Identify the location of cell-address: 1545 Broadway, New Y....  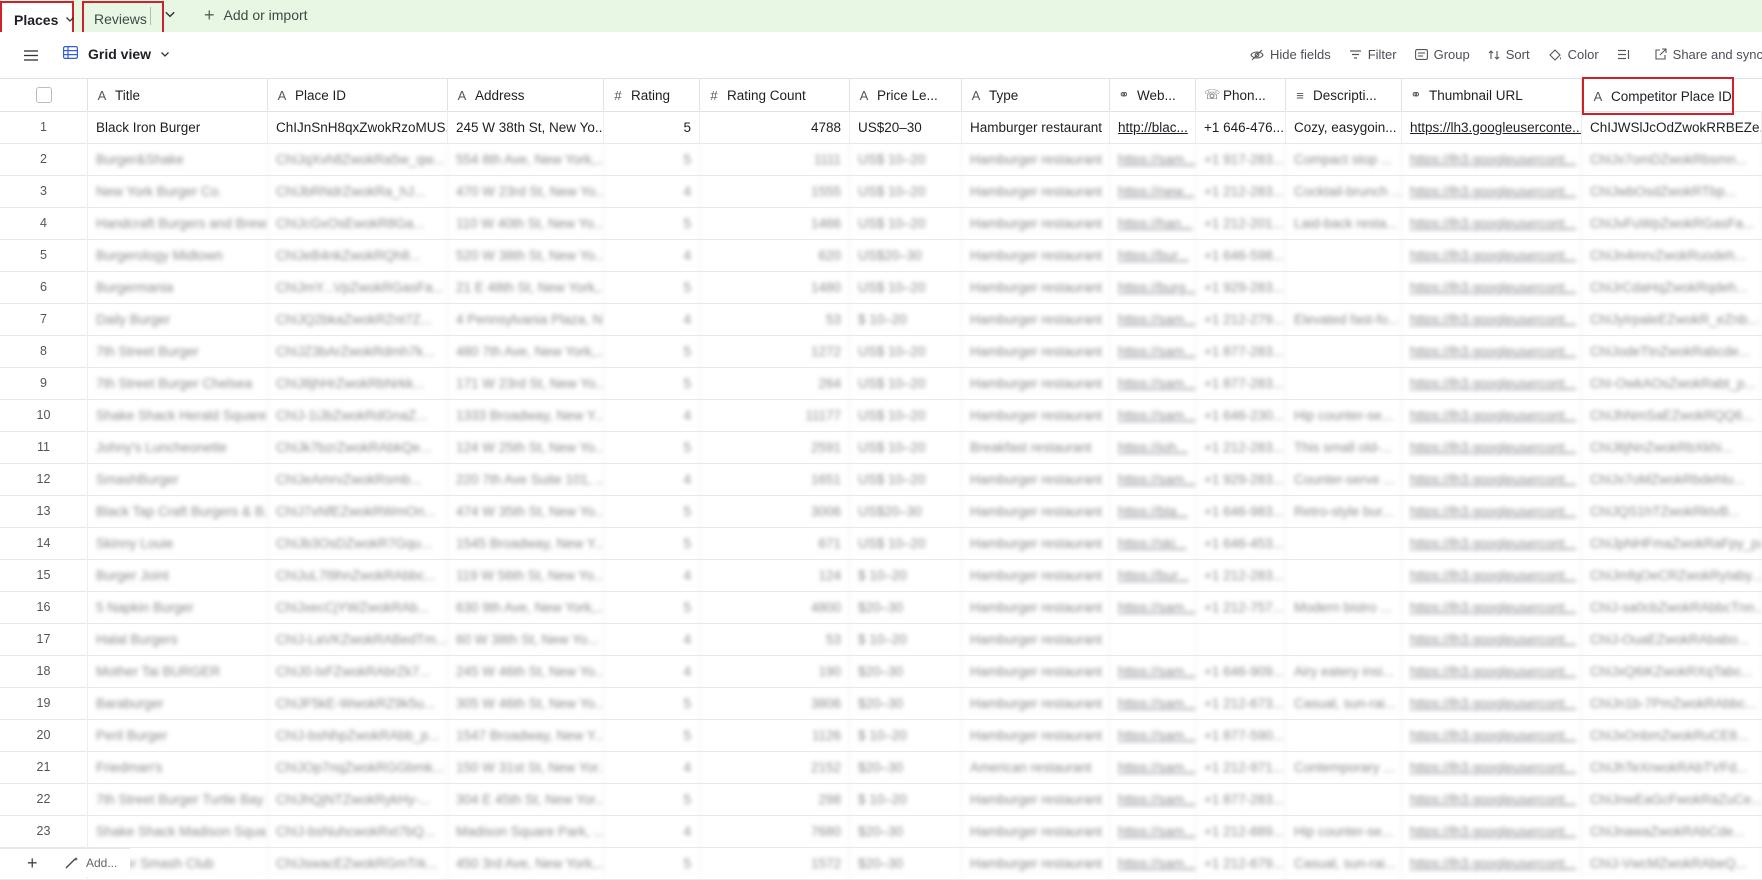
(526, 543).